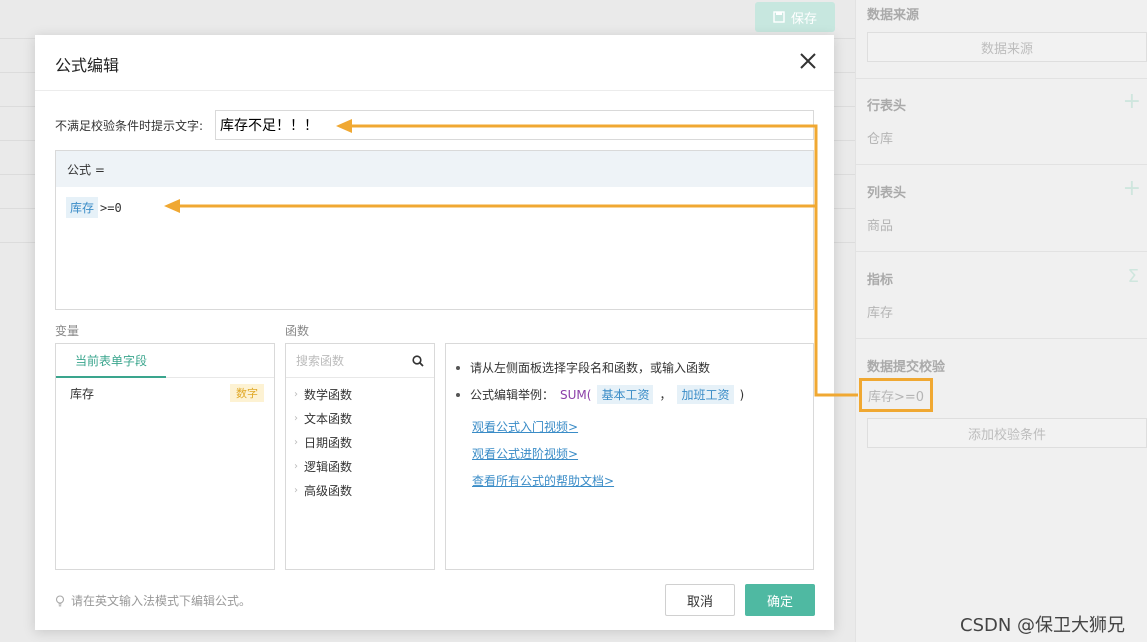 Image resolution: width=1147 pixels, height=642 pixels. Describe the element at coordinates (297, 331) in the screenshot. I see `functions-label: 函数` at that location.